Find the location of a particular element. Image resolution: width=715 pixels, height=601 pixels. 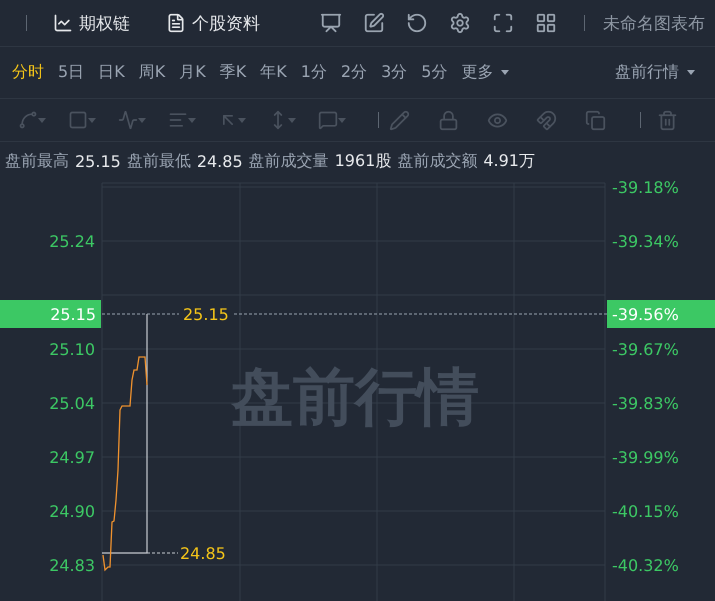

stat-label: 盘前最高 is located at coordinates (37, 161).